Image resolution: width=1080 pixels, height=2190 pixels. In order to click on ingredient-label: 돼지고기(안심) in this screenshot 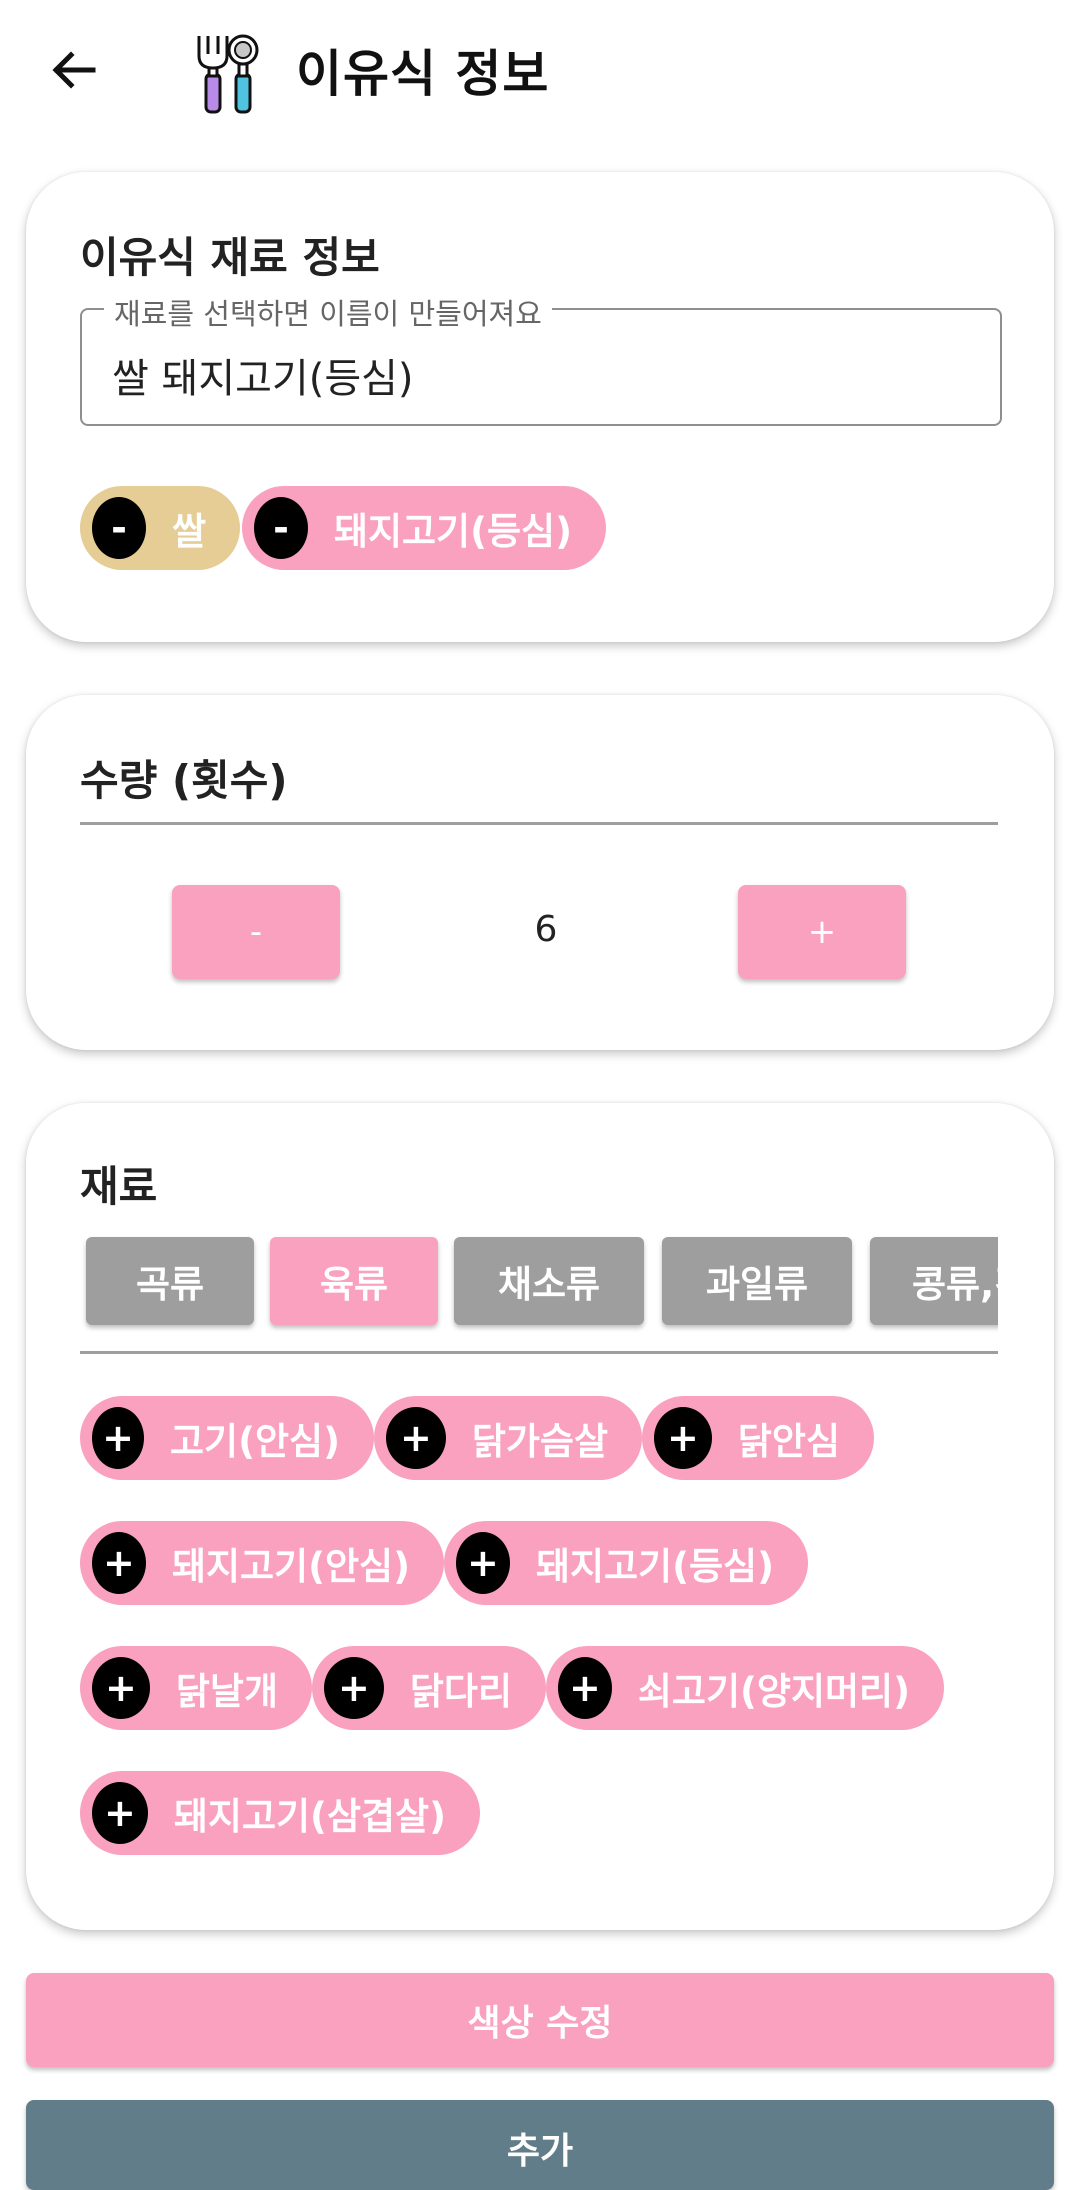, I will do `click(290, 1566)`.